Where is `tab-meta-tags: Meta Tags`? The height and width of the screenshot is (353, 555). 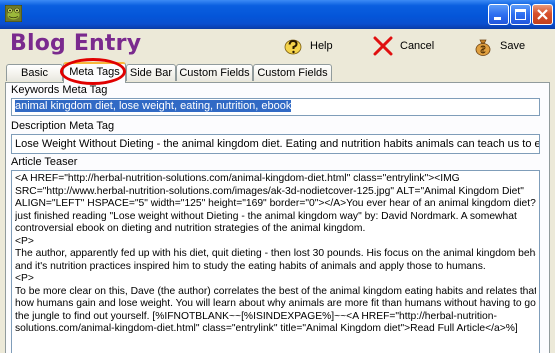
tab-meta-tags: Meta Tags is located at coordinates (94, 72).